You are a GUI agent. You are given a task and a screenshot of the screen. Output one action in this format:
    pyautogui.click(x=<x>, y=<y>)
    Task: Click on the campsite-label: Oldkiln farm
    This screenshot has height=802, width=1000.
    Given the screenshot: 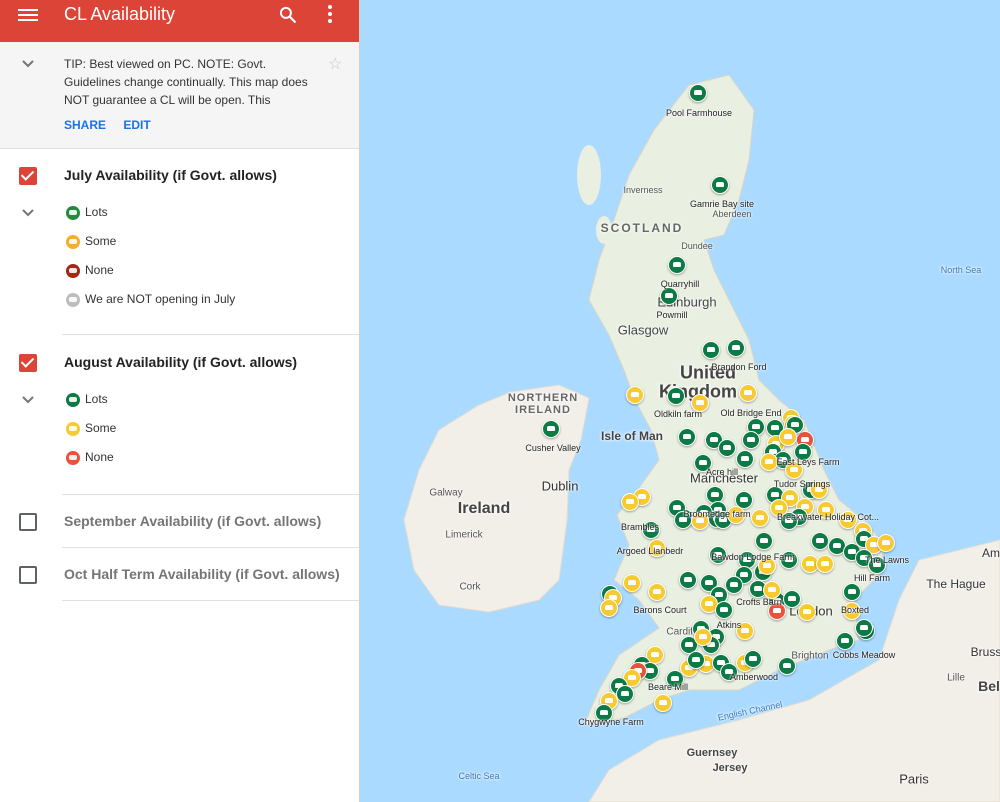 What is the action you would take?
    pyautogui.click(x=678, y=414)
    